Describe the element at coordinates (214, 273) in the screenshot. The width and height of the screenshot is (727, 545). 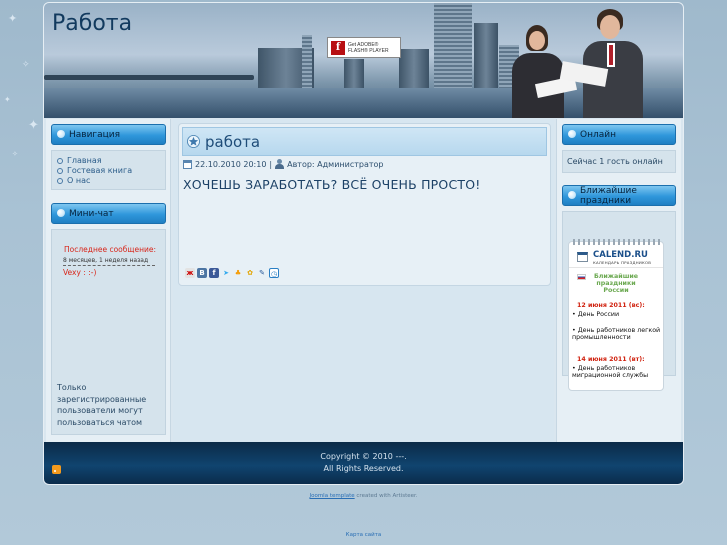
I see `facebook-icon: f` at that location.